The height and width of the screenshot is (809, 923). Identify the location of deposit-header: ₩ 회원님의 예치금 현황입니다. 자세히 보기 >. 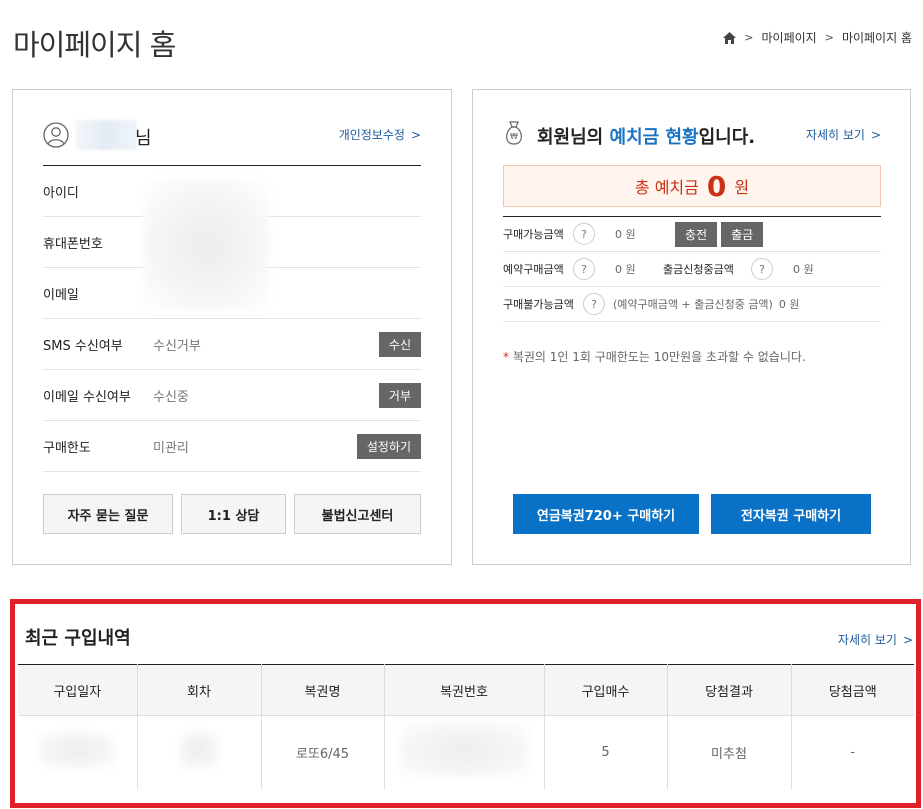
(692, 138).